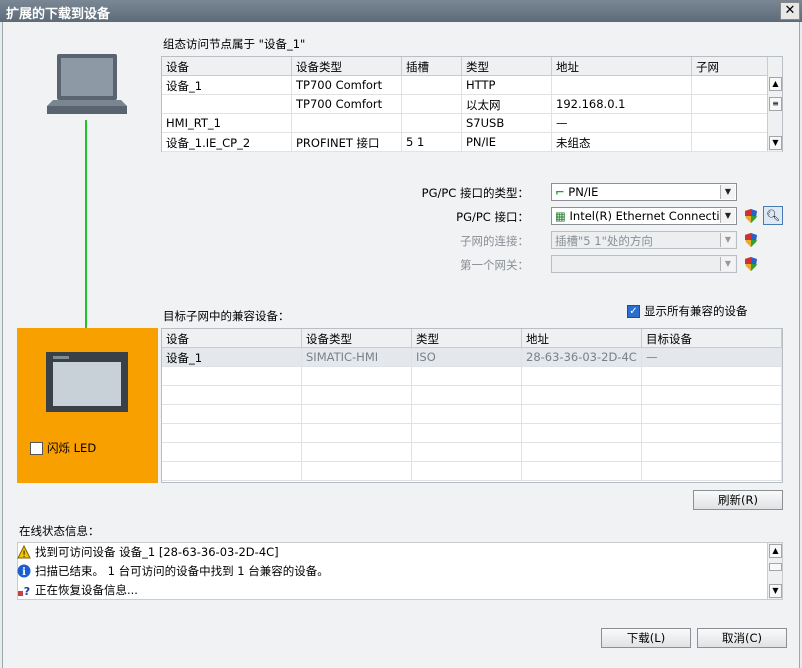  I want to click on pgpc-type-select: ⌐ PN/IE ▼, so click(644, 192).